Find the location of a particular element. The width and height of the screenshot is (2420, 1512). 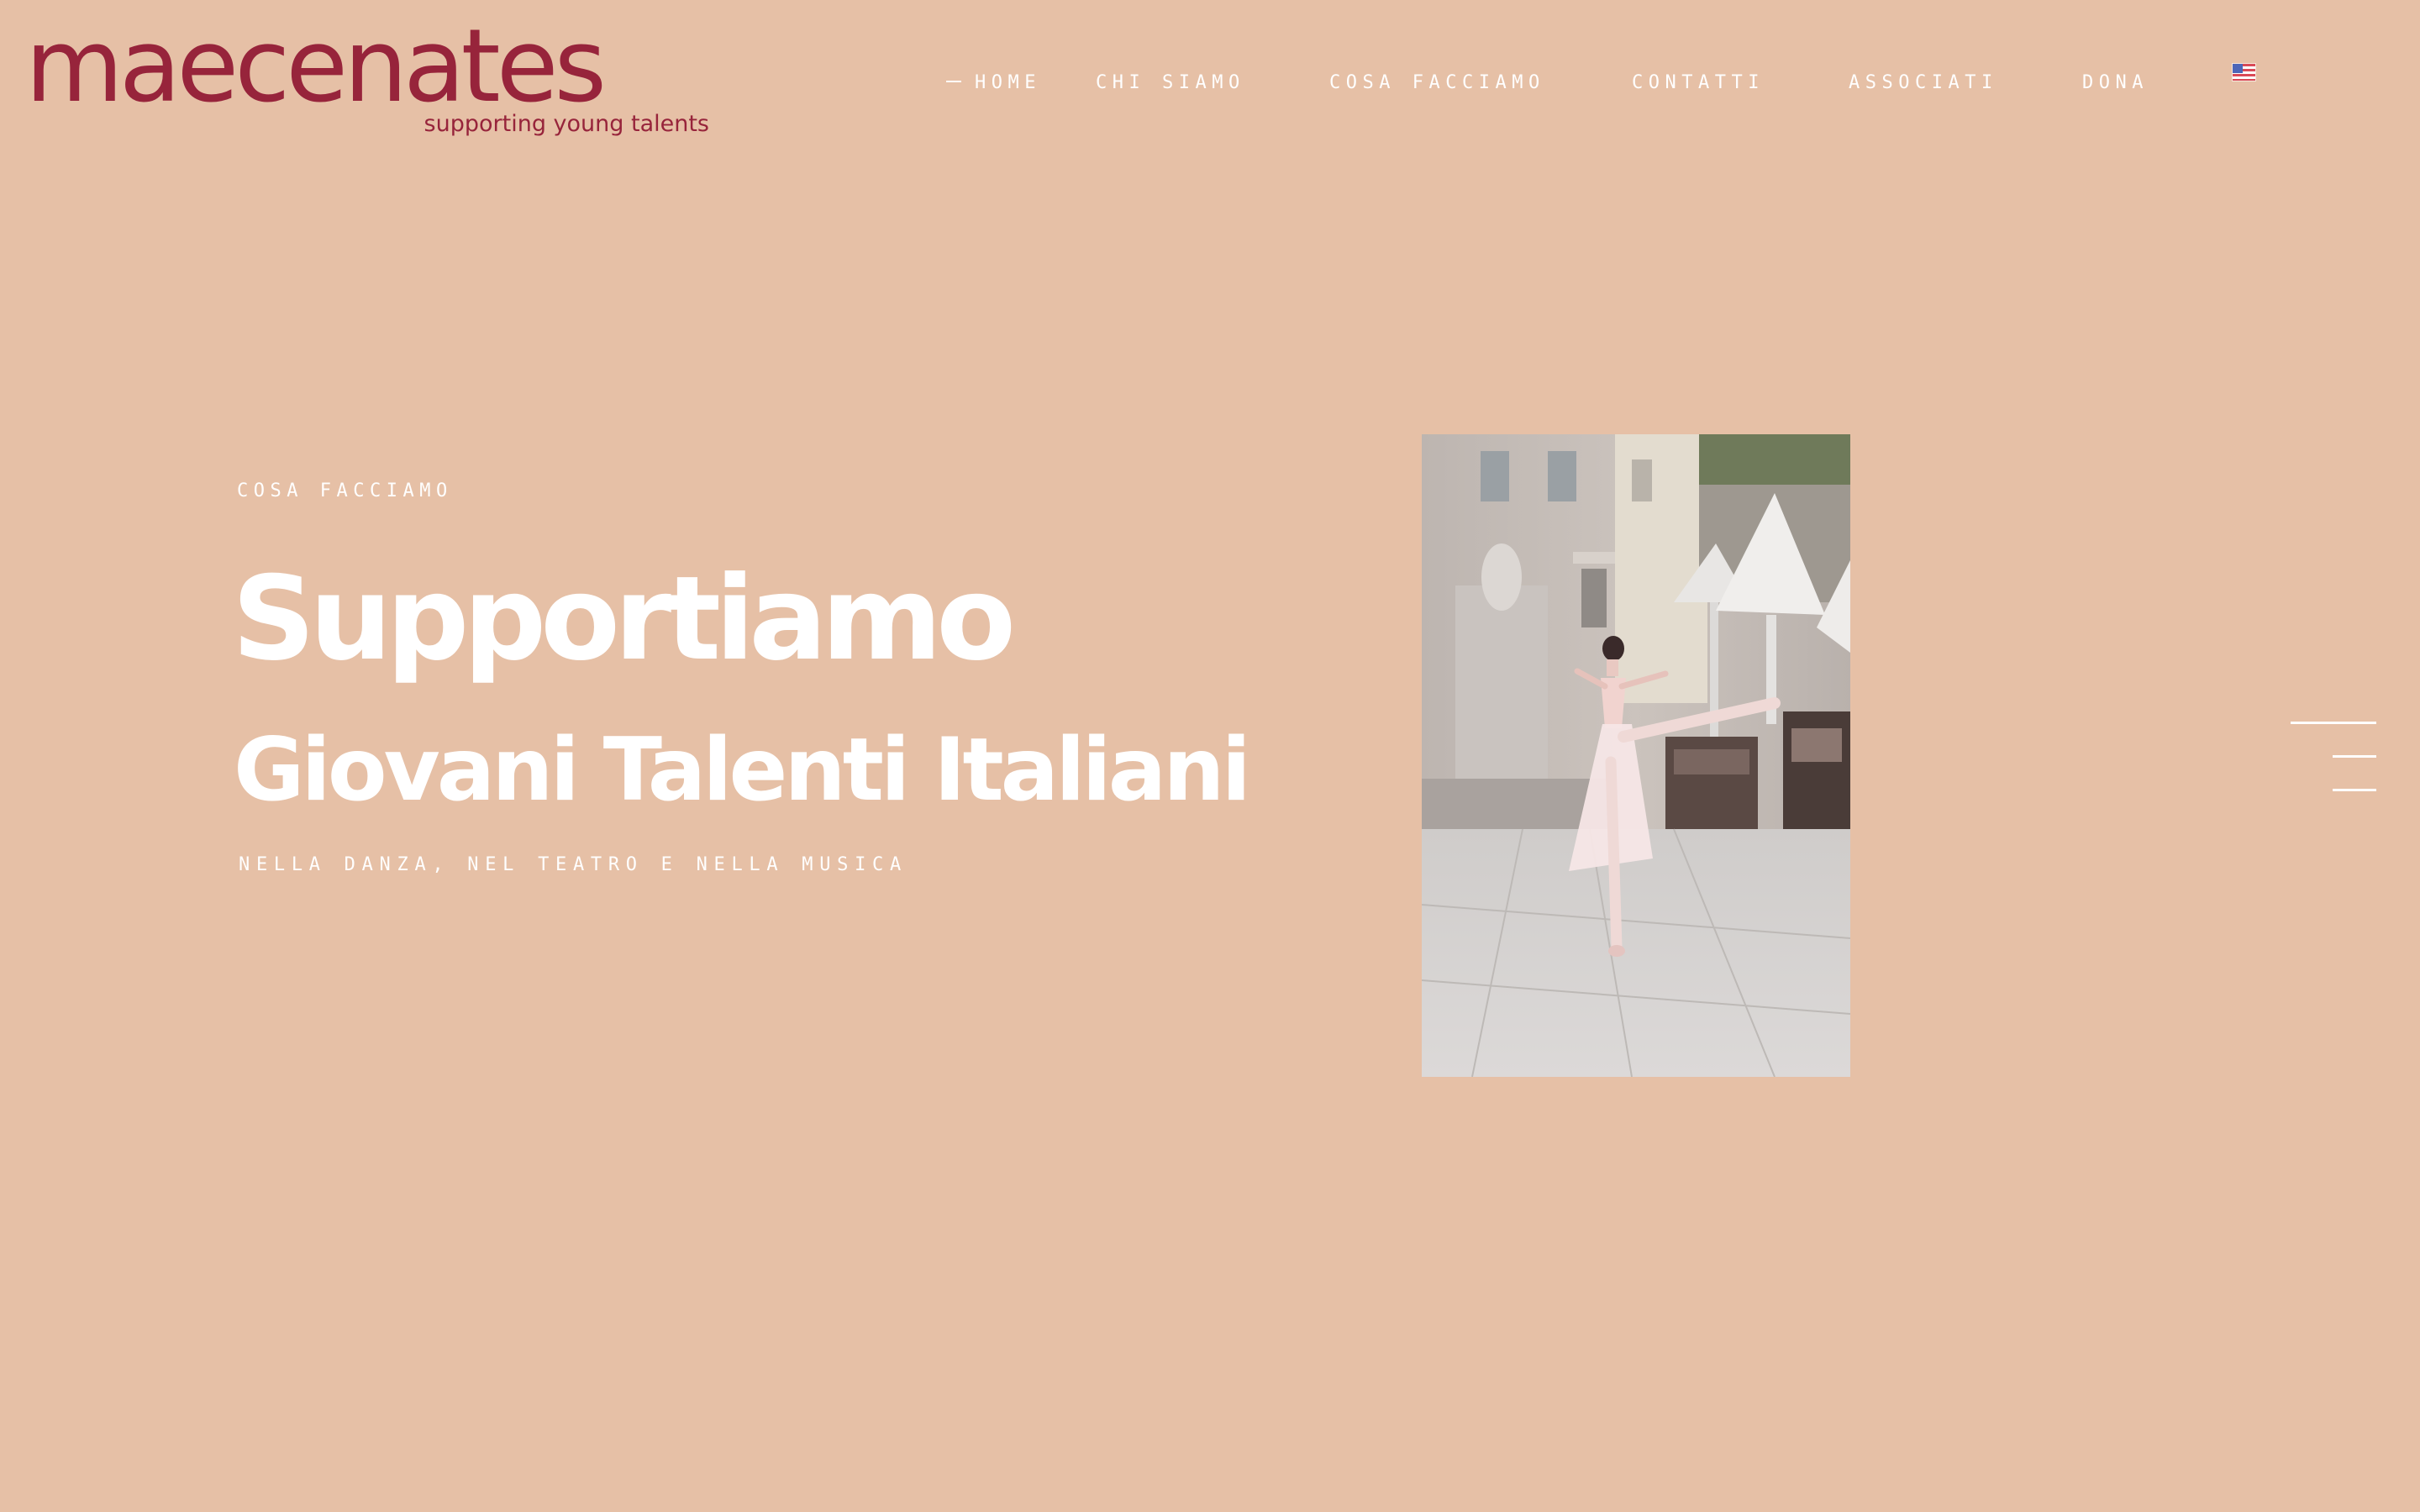

flag-canton is located at coordinates (2238, 68).